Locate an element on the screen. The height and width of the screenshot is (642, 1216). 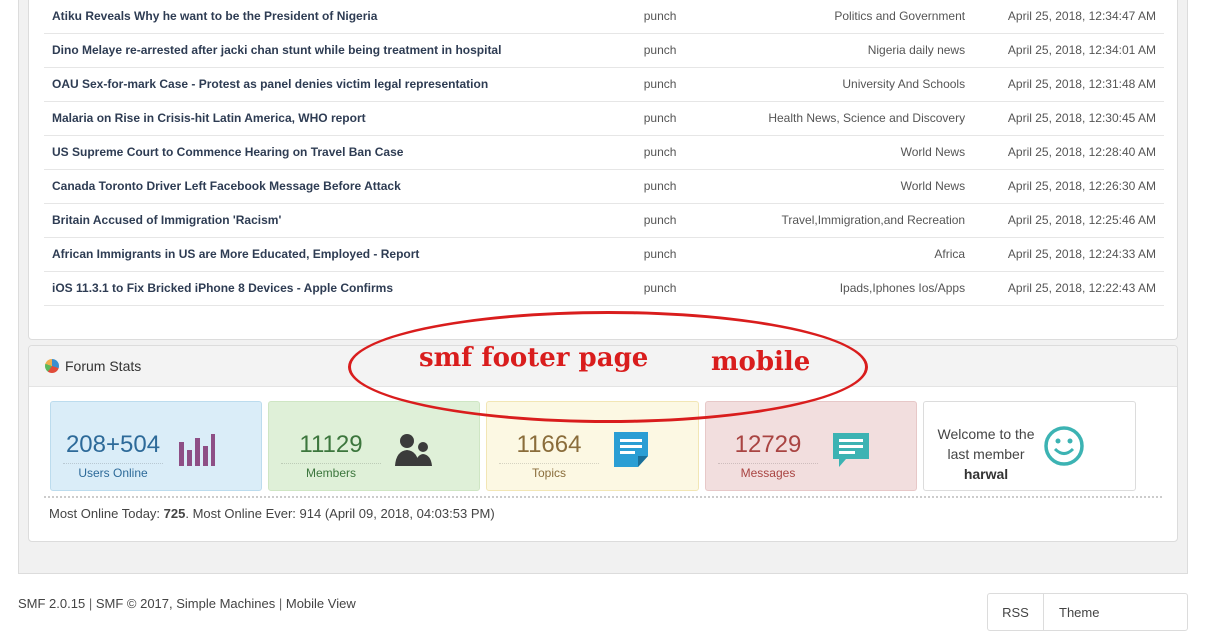
rss-link: RSS is located at coordinates (1016, 612).